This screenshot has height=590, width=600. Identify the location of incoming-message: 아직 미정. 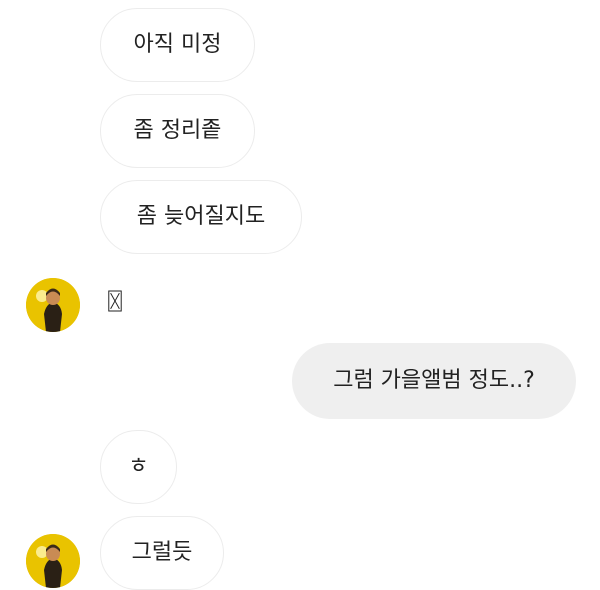
(177, 45).